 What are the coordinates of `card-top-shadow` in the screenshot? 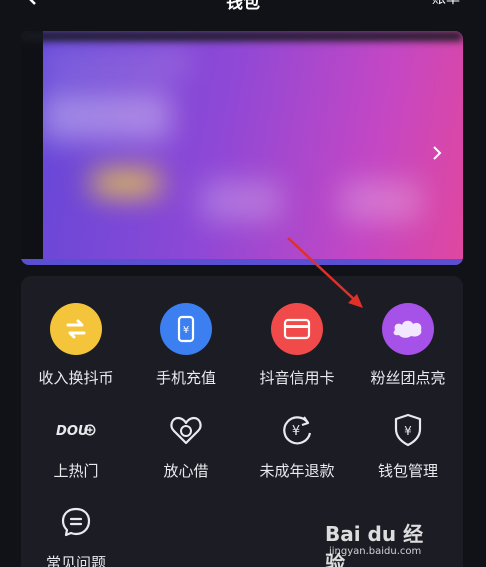 It's located at (242, 36).